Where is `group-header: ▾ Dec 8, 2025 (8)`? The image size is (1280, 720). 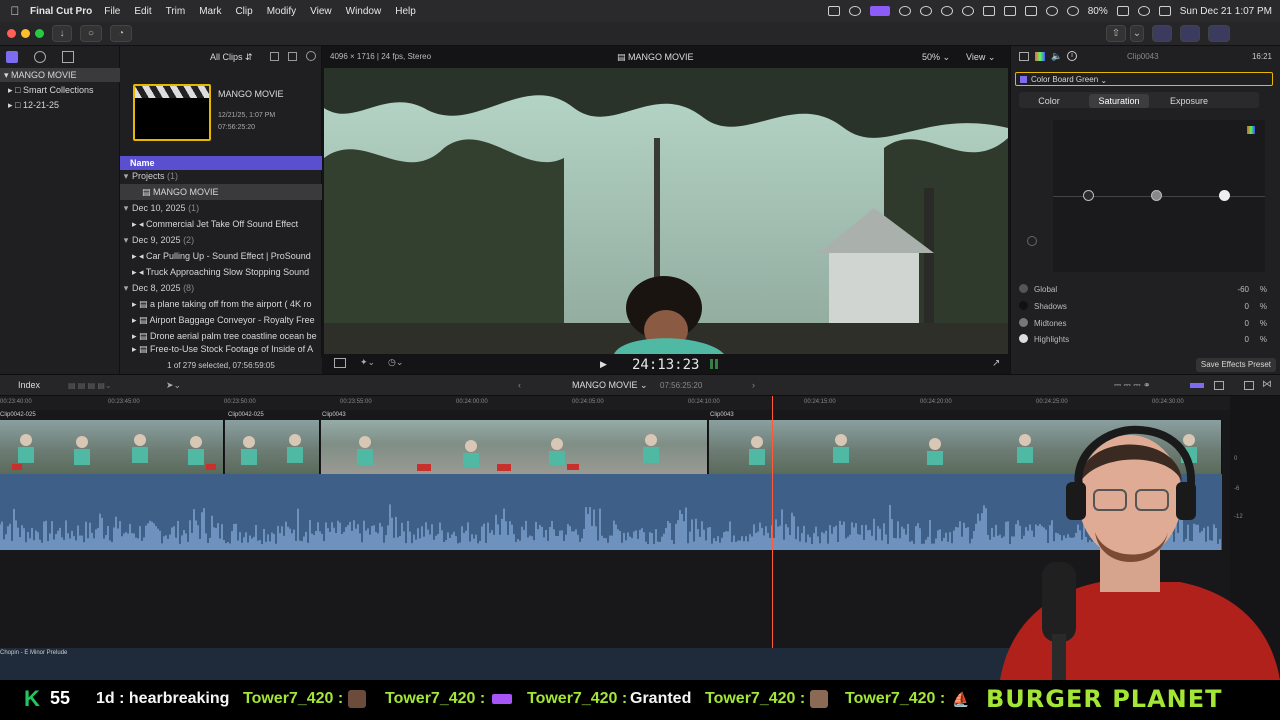 group-header: ▾ Dec 8, 2025 (8) is located at coordinates (221, 288).